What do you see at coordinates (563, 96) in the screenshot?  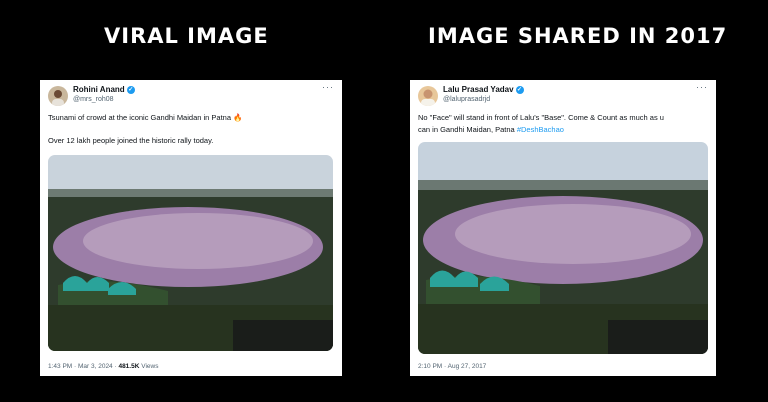 I see `tweet-header: Lalu Prasad Yadav ✓ @laluprasadrjd ···` at bounding box center [563, 96].